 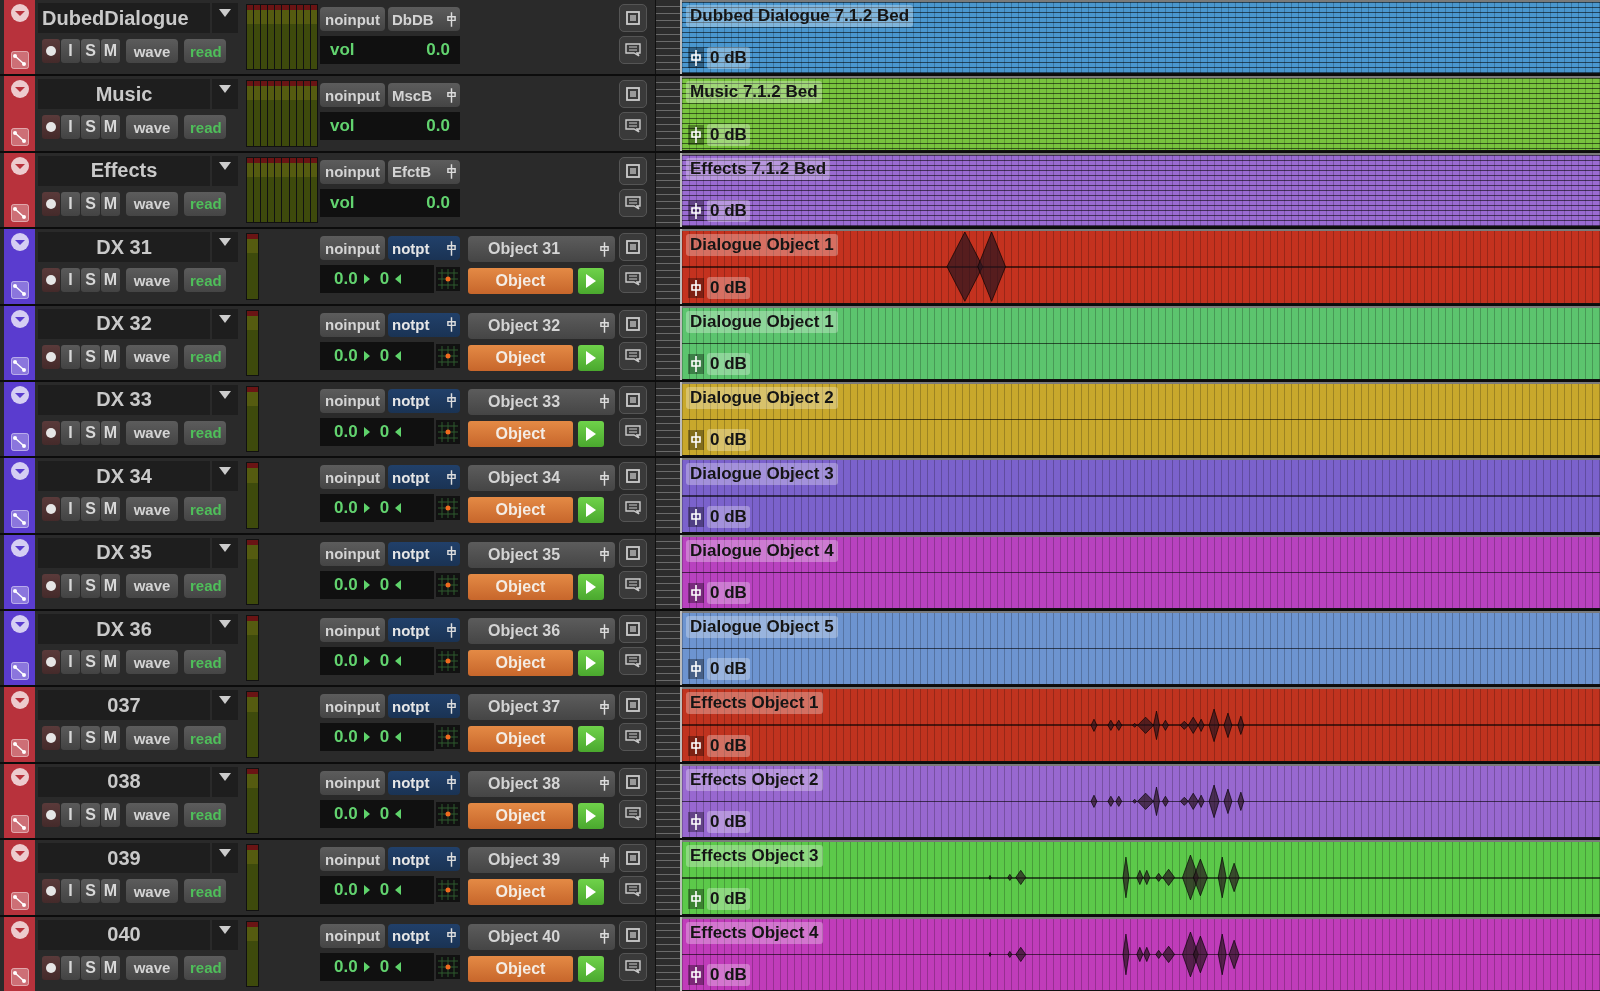 What do you see at coordinates (346, 584) in the screenshot?
I see `volume-value: 0.0` at bounding box center [346, 584].